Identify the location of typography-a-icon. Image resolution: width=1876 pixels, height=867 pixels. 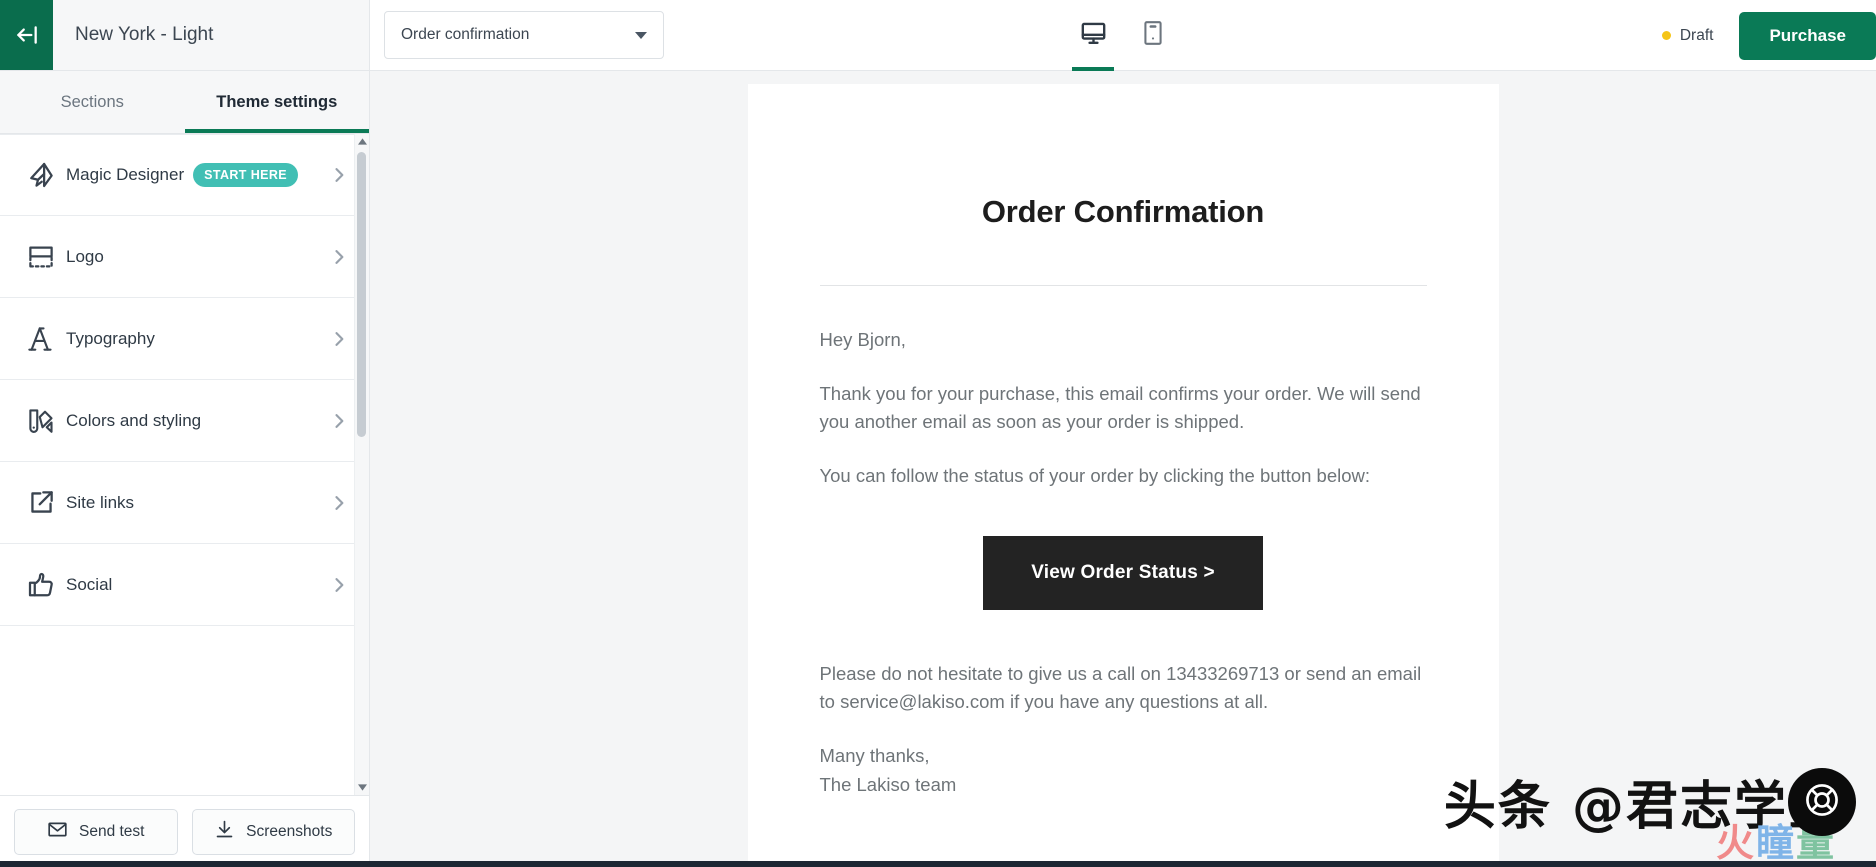
(41, 339).